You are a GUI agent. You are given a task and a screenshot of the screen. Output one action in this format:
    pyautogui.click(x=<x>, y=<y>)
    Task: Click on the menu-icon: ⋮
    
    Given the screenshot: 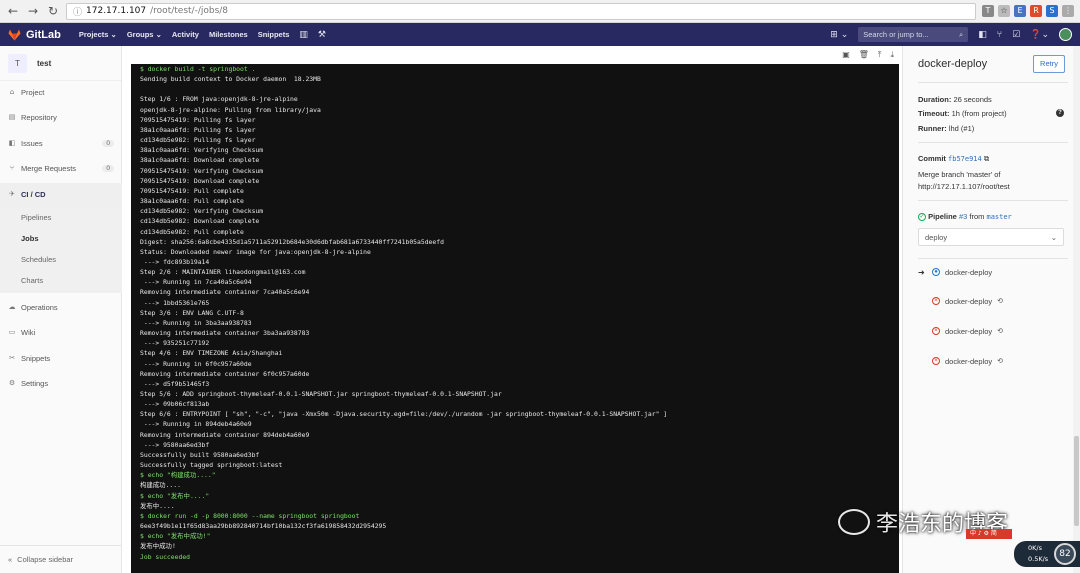 What is the action you would take?
    pyautogui.click(x=1068, y=11)
    